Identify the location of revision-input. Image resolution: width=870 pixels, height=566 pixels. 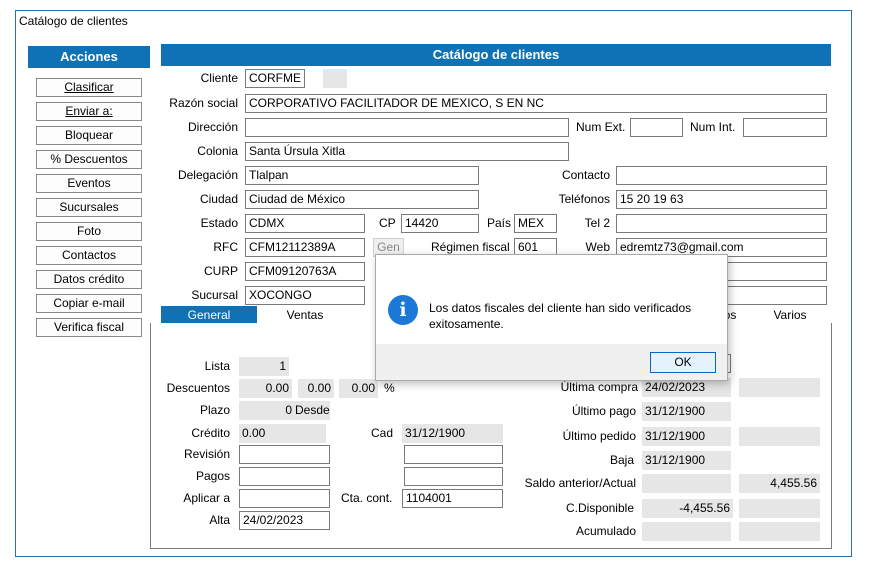
(284, 454).